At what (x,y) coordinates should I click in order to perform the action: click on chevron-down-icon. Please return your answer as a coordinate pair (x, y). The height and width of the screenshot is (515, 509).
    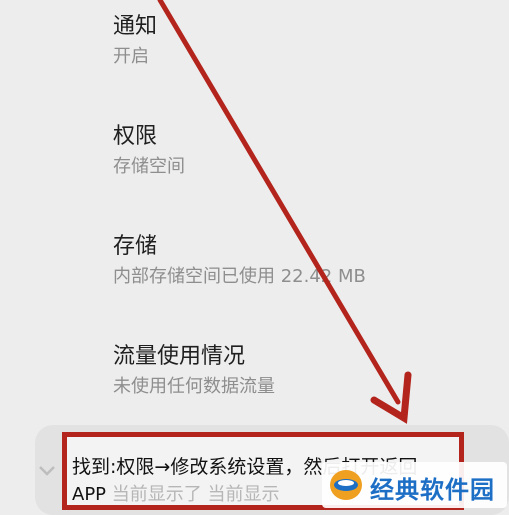
    Looking at the image, I should click on (47, 471).